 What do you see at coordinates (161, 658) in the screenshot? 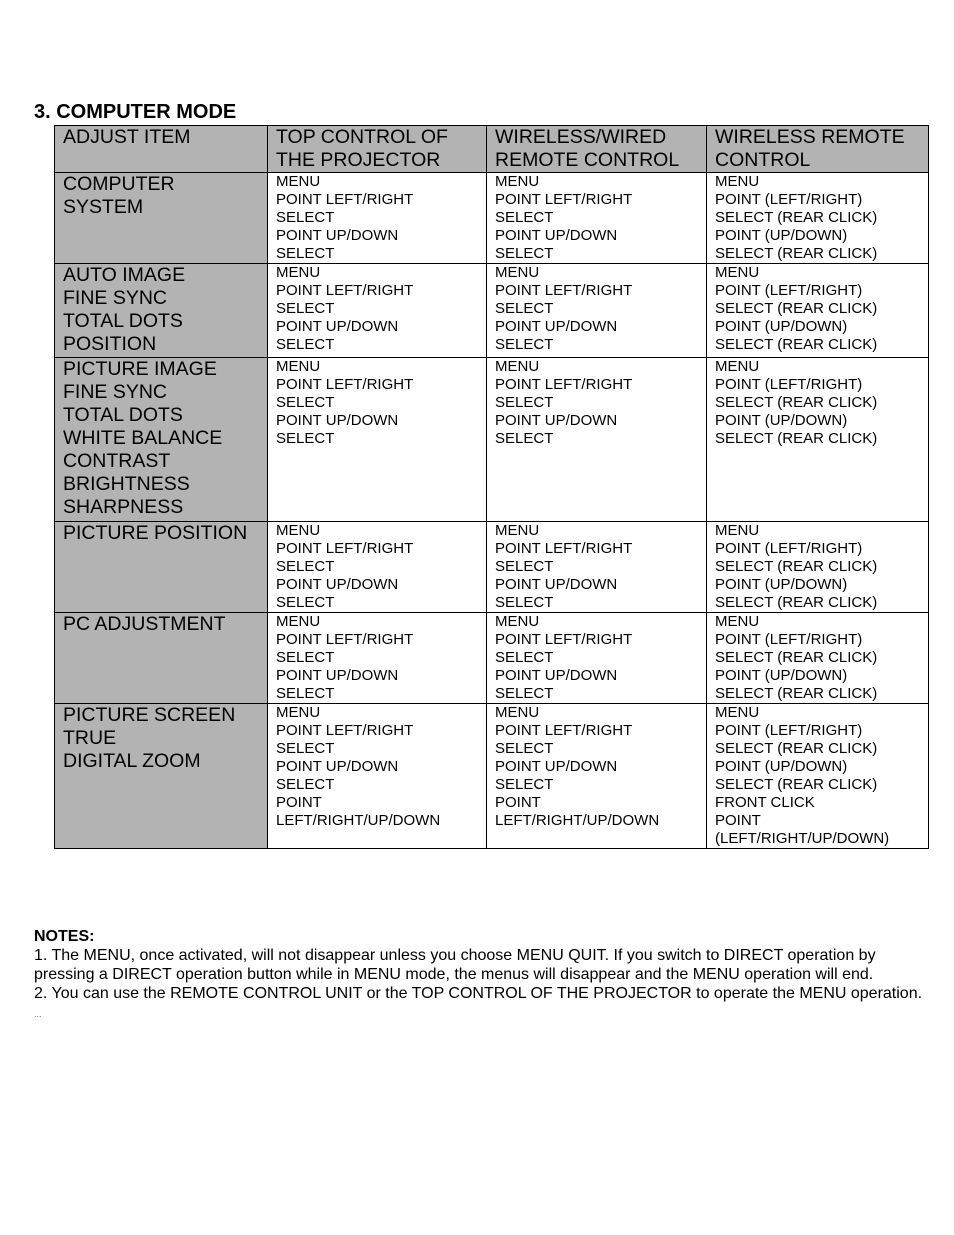
I see `adjust-item-cell: PC ADJUSTMENT` at bounding box center [161, 658].